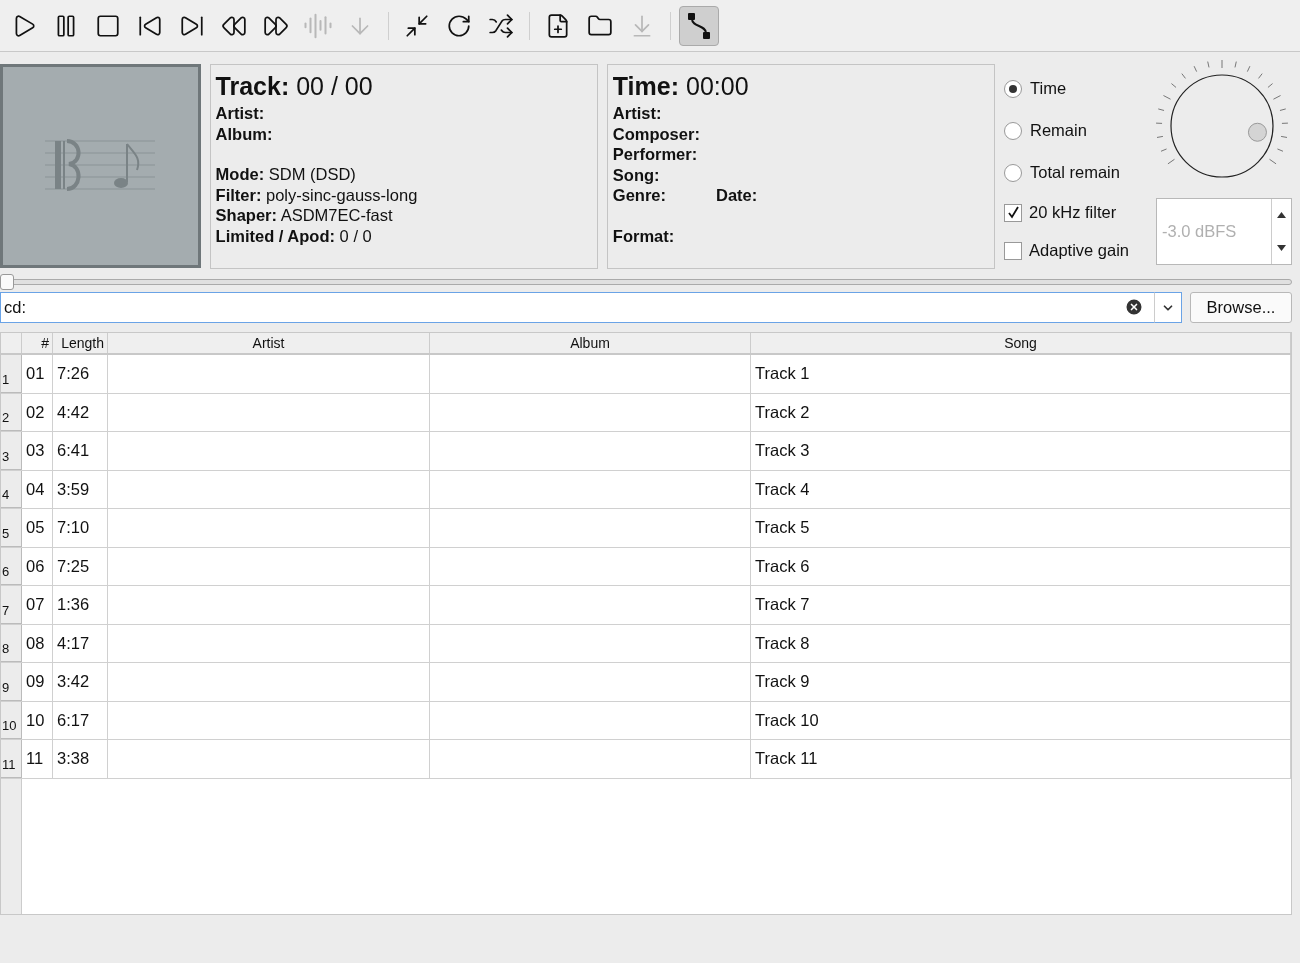  I want to click on checkbox-option: 20 kHz filter, so click(1073, 212).